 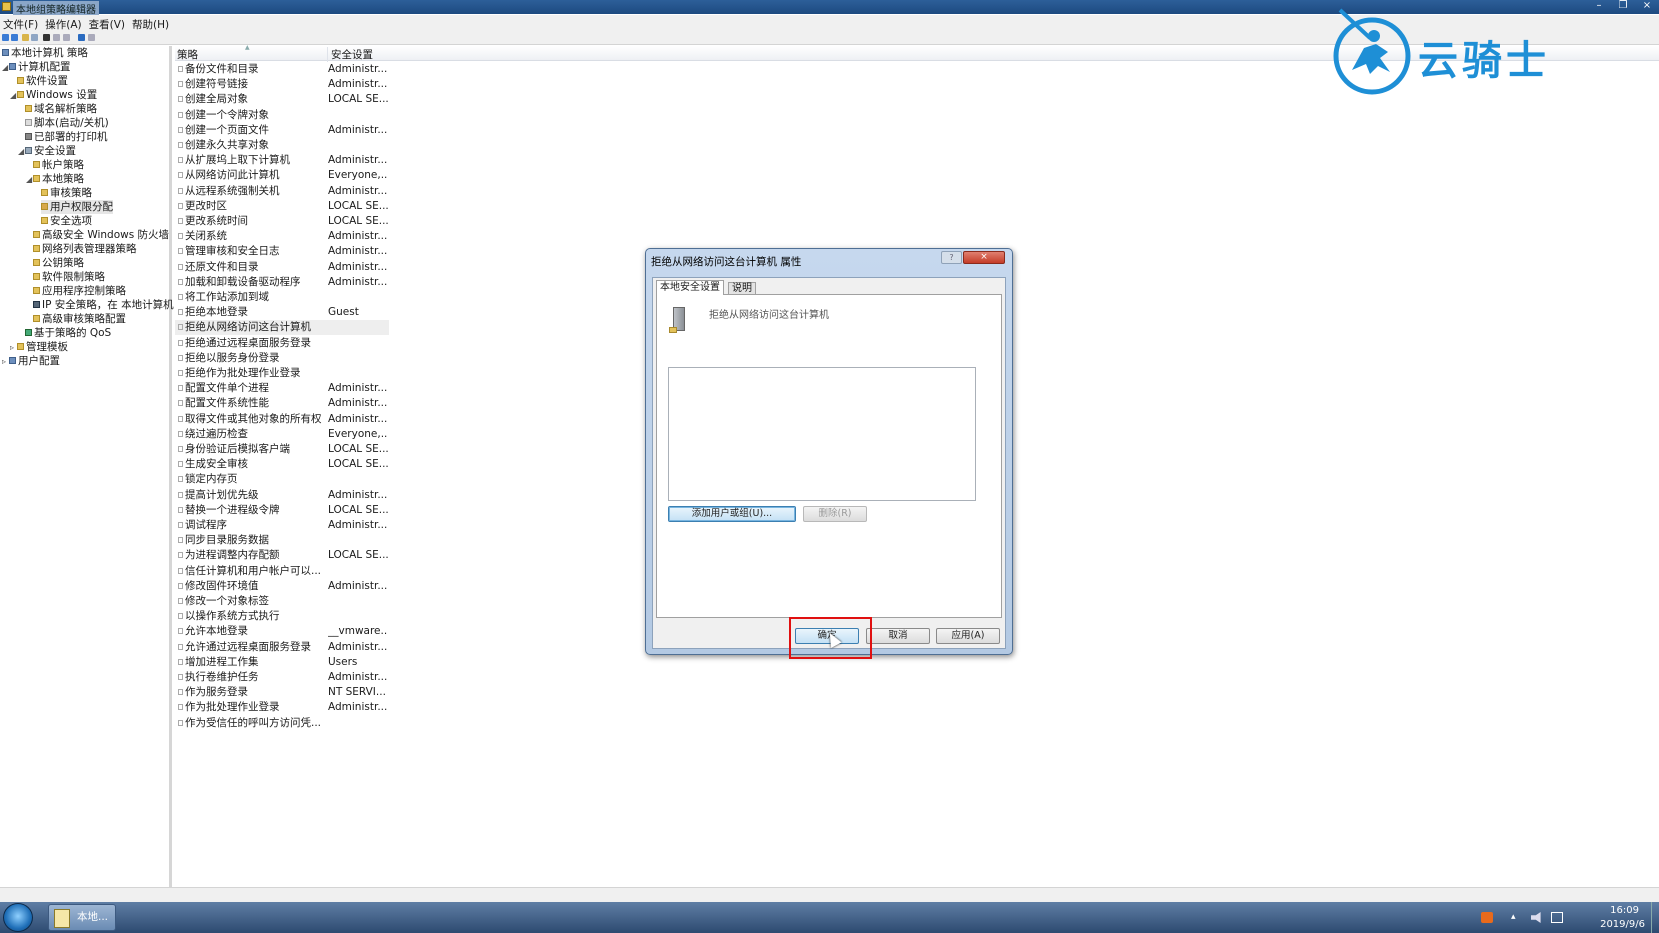 What do you see at coordinates (5, 37) in the screenshot?
I see `back-icon` at bounding box center [5, 37].